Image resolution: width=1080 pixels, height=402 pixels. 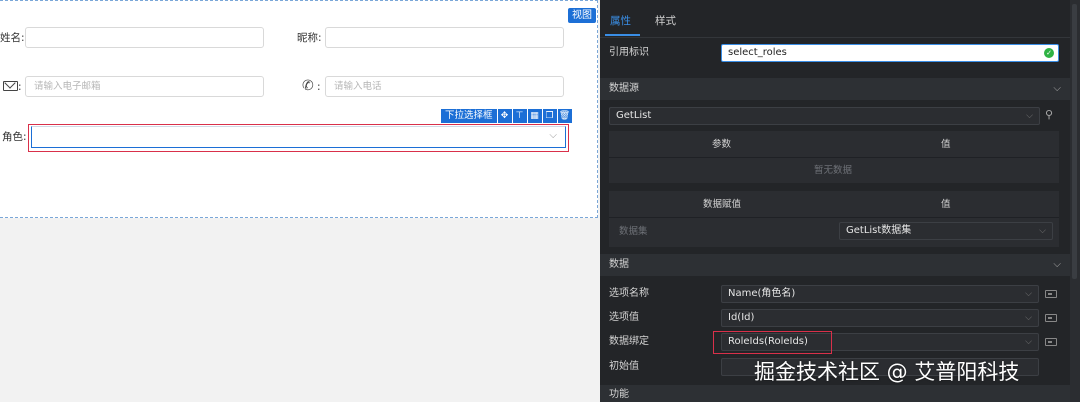 I want to click on nickname-label: 昵称:, so click(x=309, y=38).